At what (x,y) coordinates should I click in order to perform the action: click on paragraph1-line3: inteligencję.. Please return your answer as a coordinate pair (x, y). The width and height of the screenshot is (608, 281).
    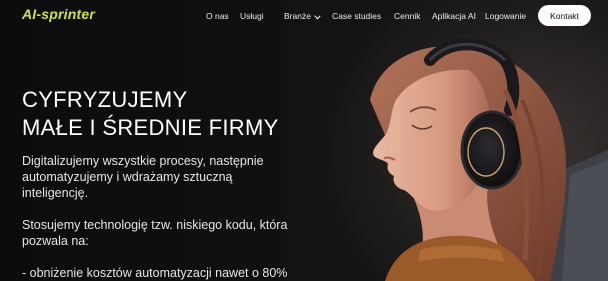
    Looking at the image, I should click on (55, 193).